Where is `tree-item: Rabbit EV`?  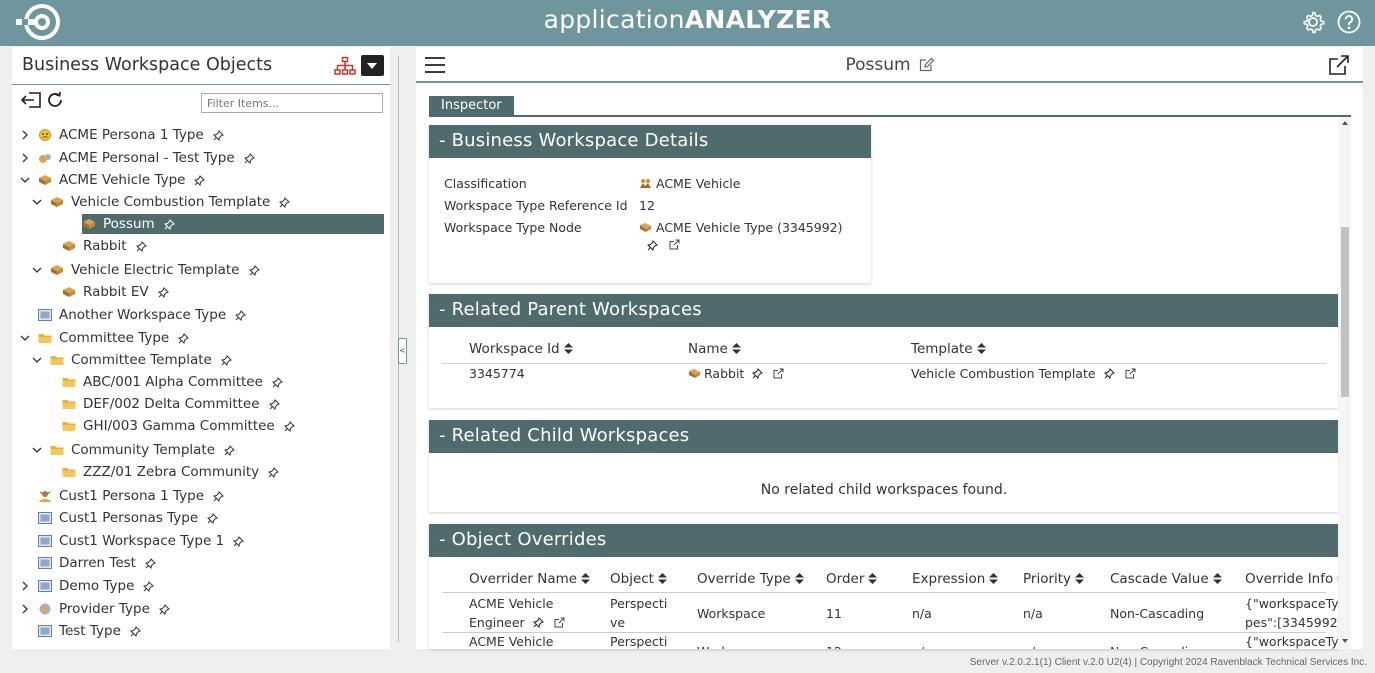
tree-item: Rabbit EV is located at coordinates (115, 292).